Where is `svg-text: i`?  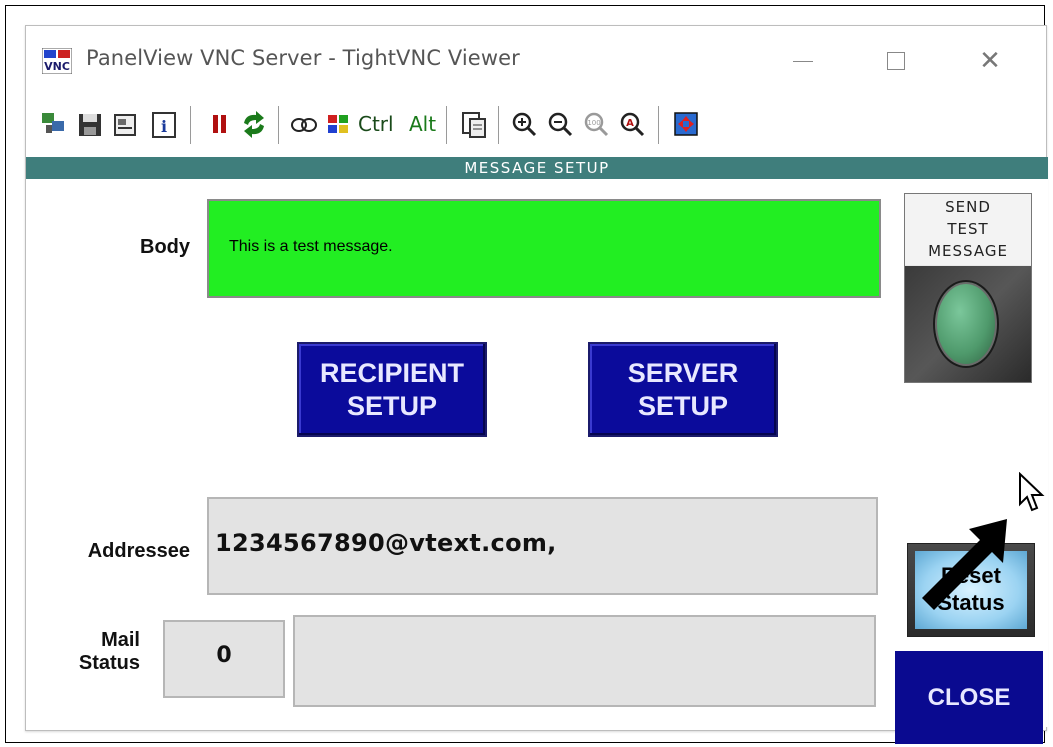
svg-text: i is located at coordinates (164, 126).